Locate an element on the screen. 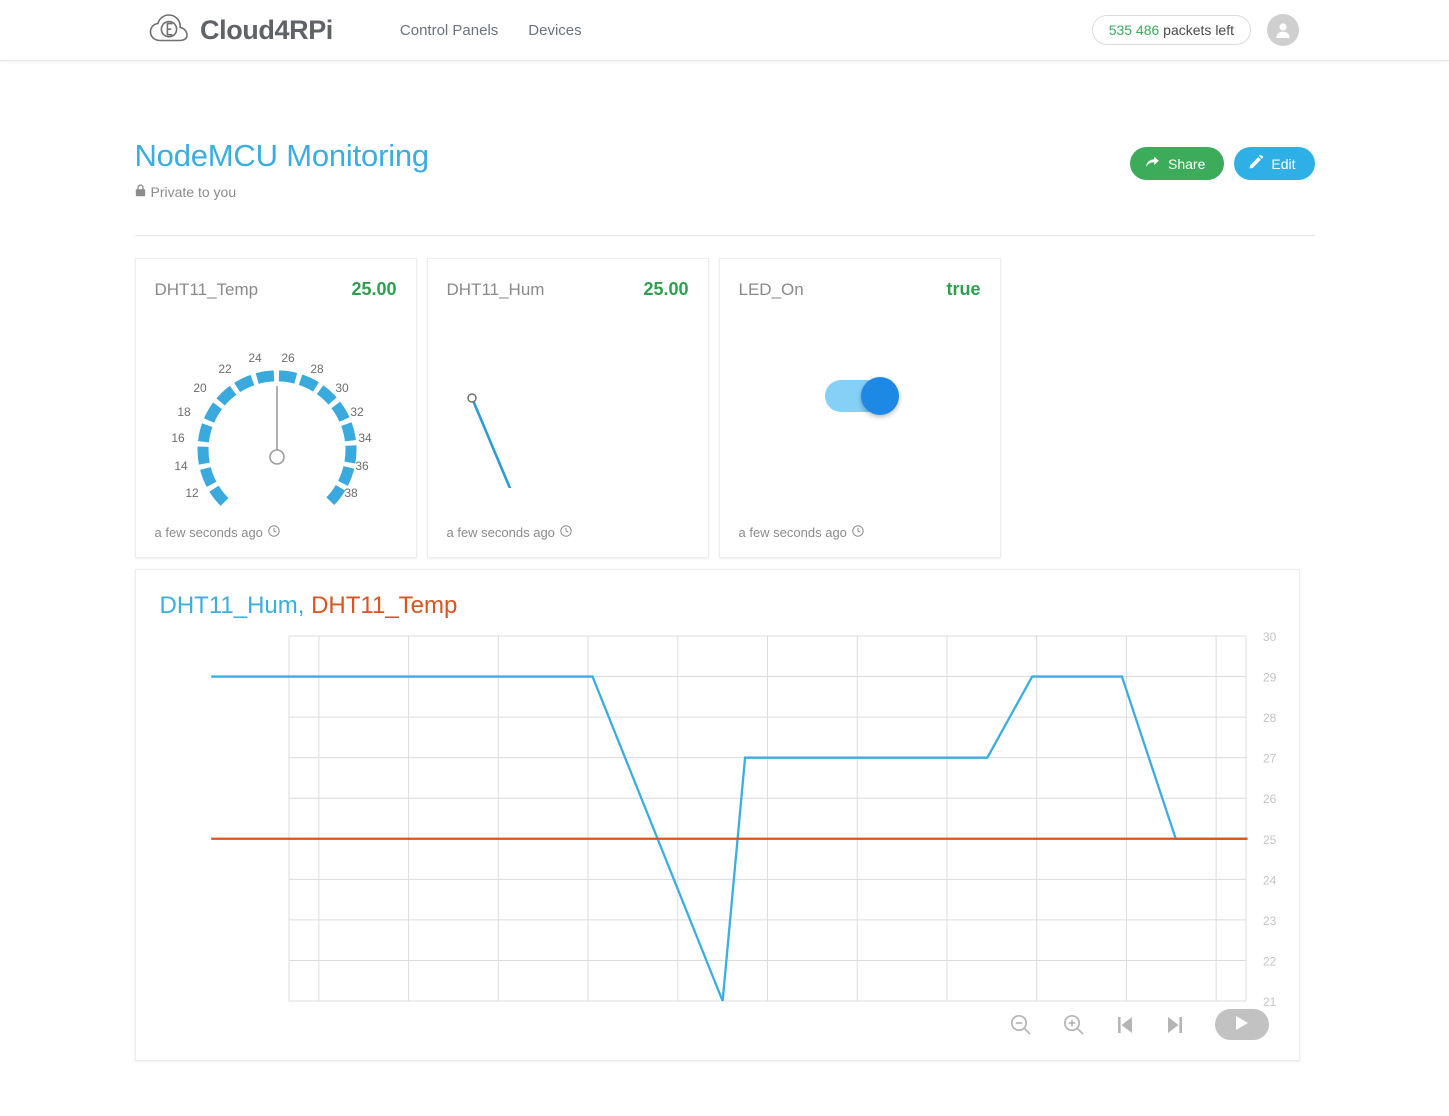  svg-text: 34 is located at coordinates (365, 438).